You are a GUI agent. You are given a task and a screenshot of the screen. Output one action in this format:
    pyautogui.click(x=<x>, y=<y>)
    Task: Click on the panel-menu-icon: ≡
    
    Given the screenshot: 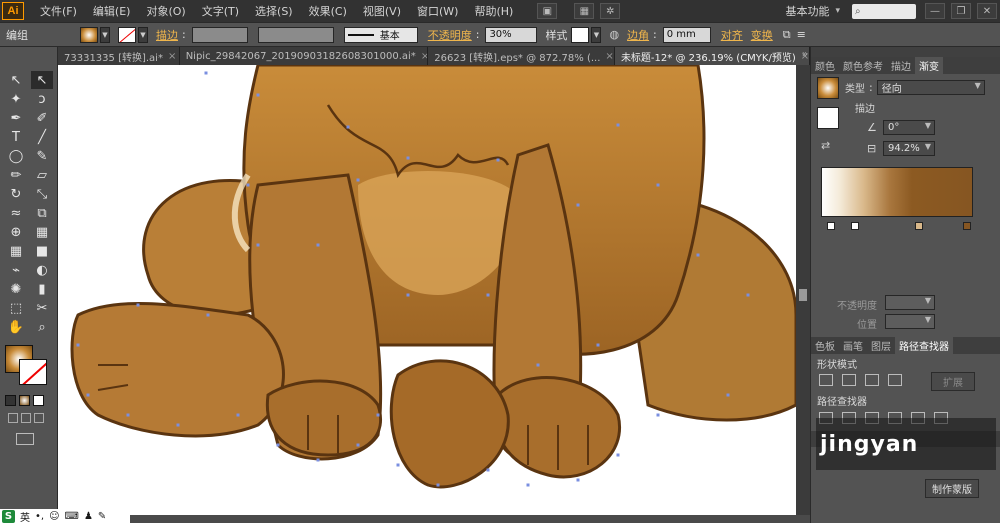 What is the action you would take?
    pyautogui.click(x=801, y=34)
    